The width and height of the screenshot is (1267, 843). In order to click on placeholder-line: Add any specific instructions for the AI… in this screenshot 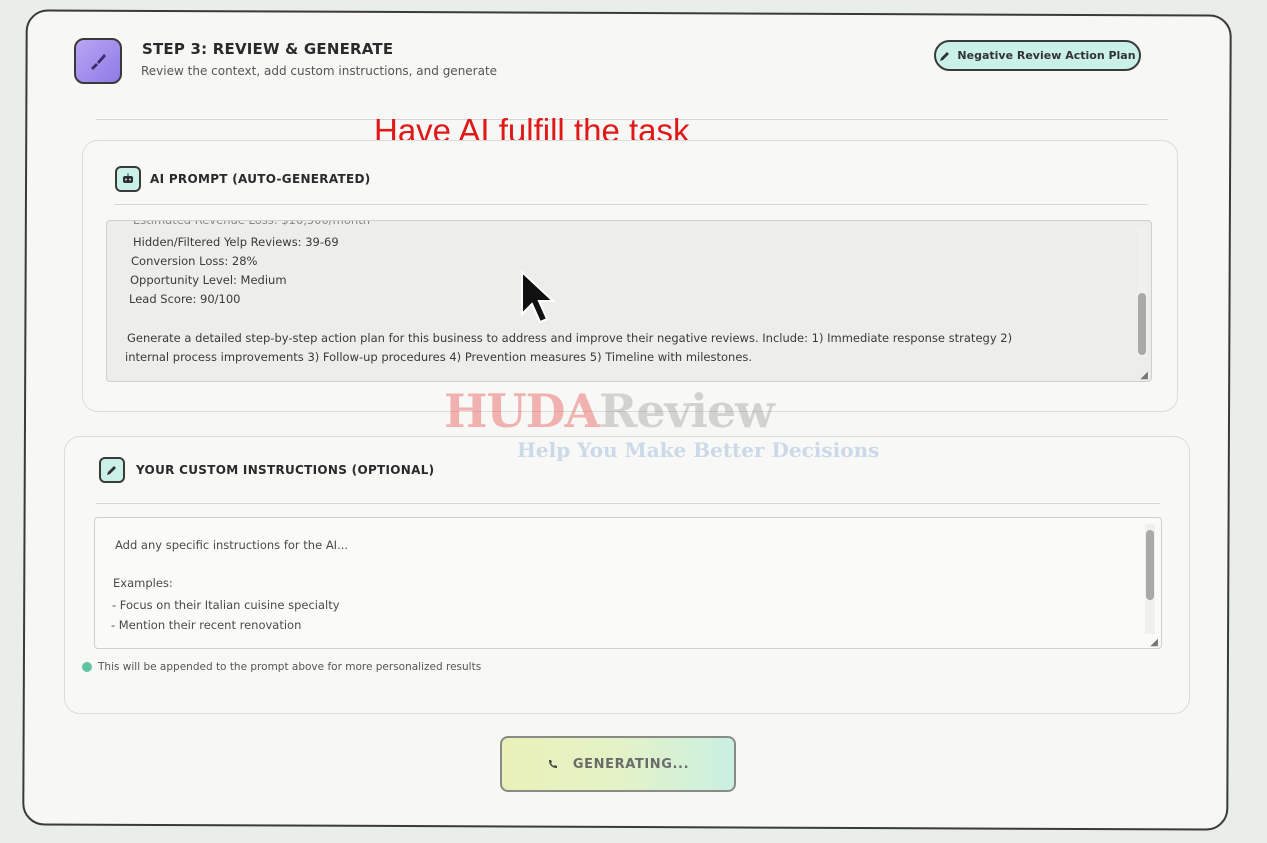, I will do `click(232, 545)`.